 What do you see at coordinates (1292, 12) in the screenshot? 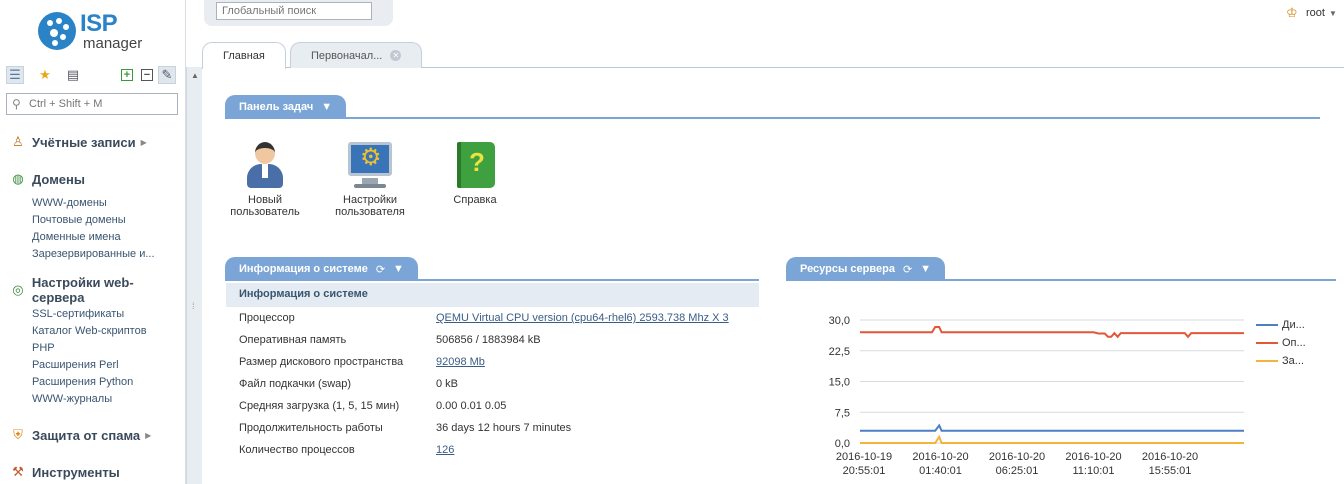
I see `user-avatar-icon: ♔` at bounding box center [1292, 12].